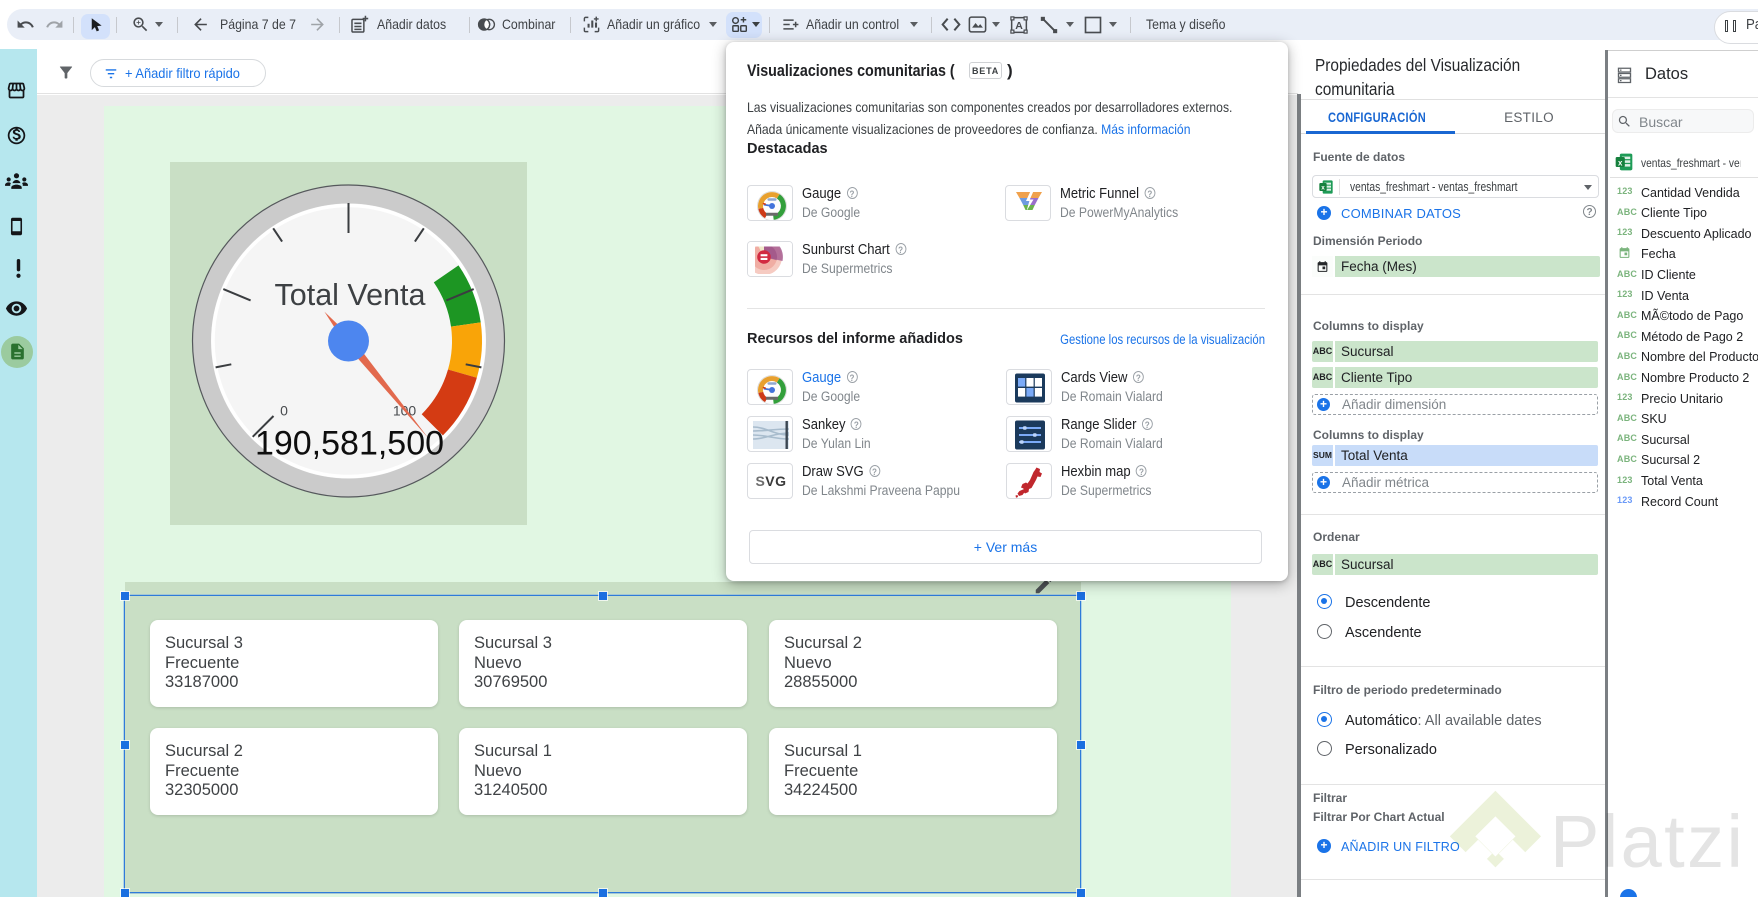 This screenshot has height=897, width=1758. I want to click on svg-text: A, so click(1019, 26).